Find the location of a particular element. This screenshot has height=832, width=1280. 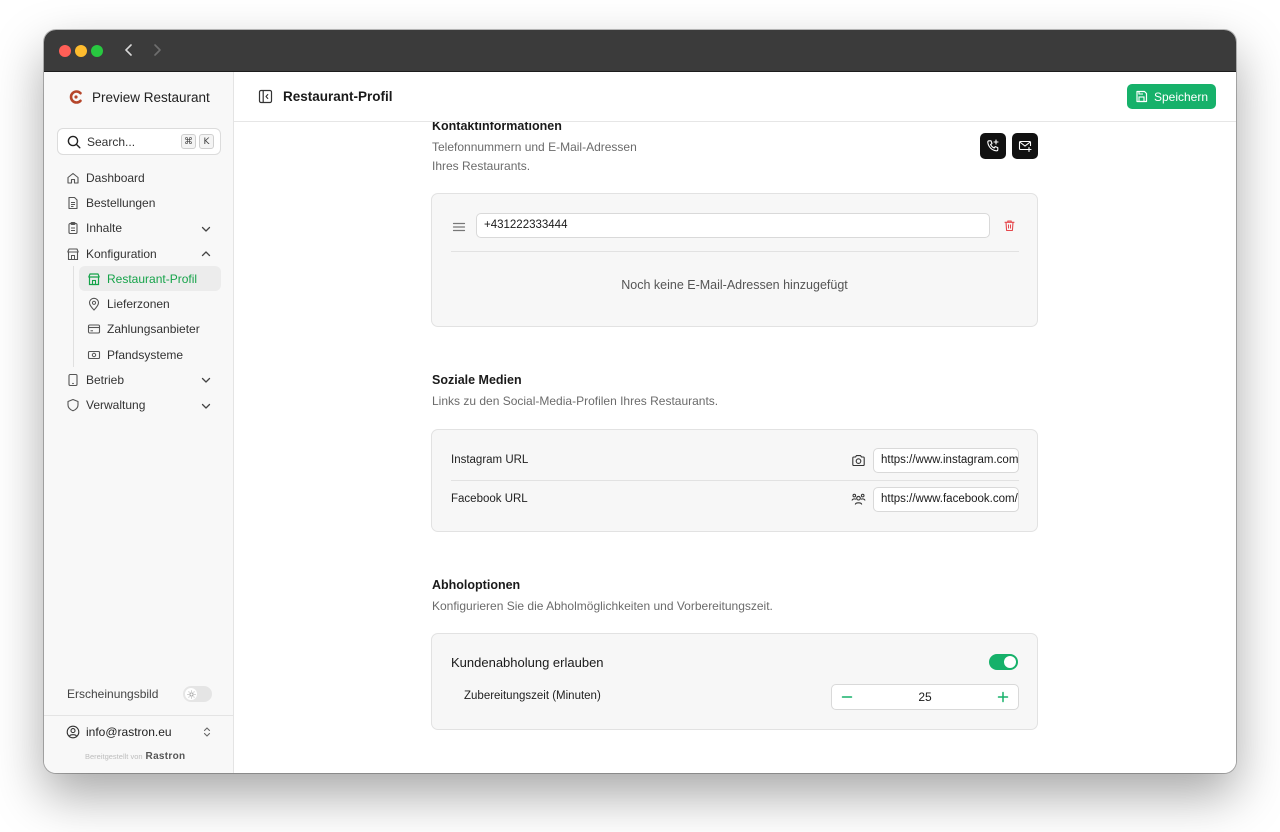

theme-toggle-knob is located at coordinates (191, 694).